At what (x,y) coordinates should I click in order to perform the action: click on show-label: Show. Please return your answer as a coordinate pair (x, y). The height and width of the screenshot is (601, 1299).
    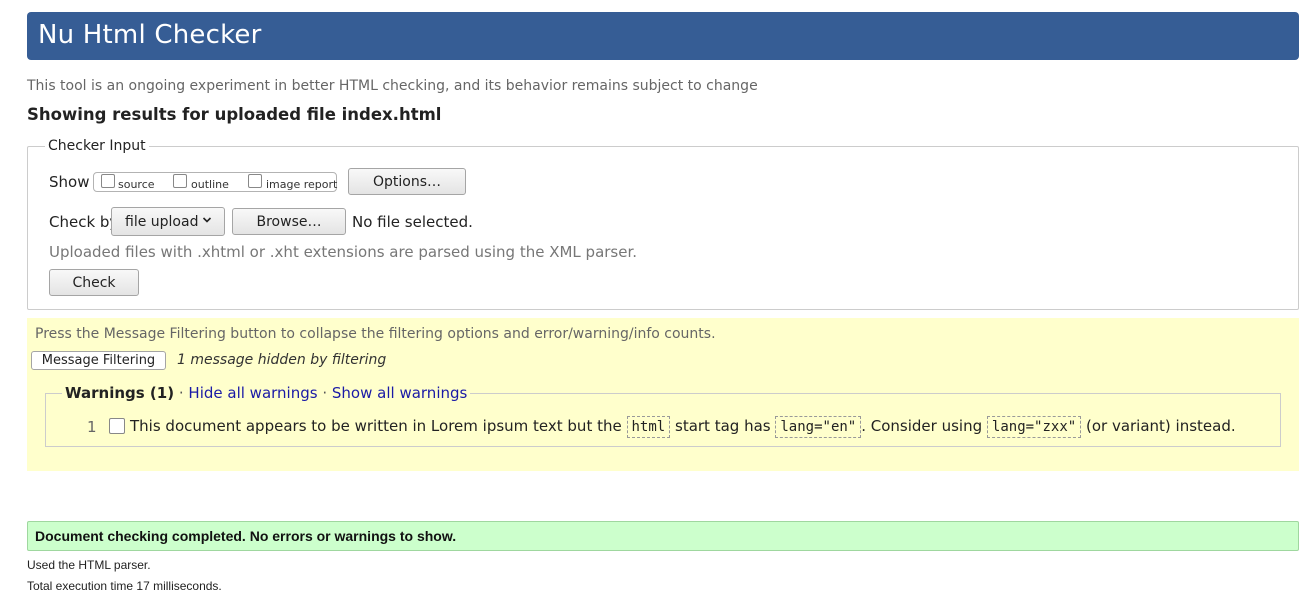
    Looking at the image, I should click on (69, 182).